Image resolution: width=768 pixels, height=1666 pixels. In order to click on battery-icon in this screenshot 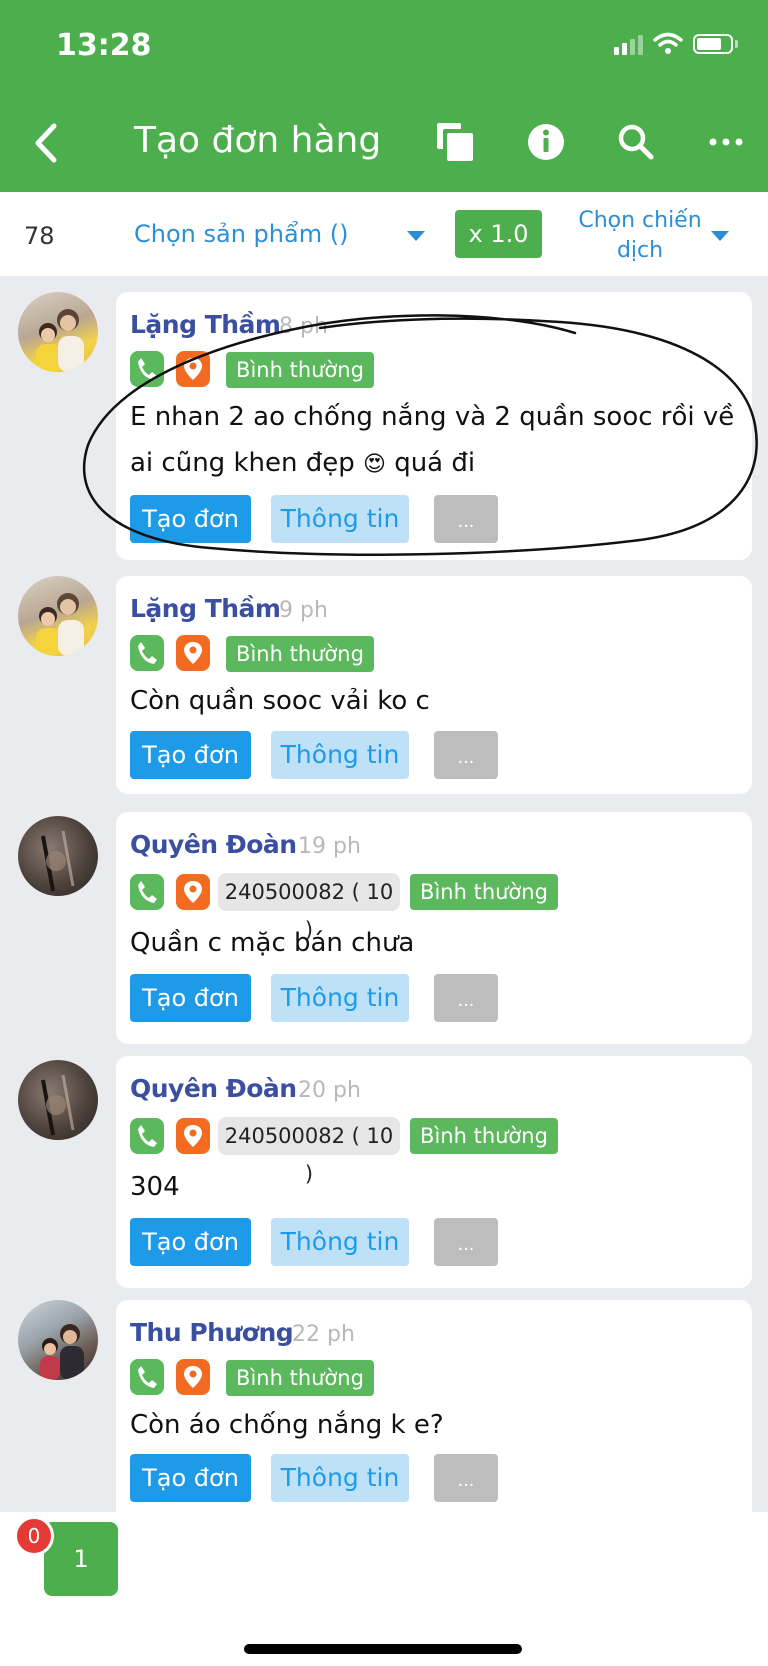, I will do `click(713, 44)`.